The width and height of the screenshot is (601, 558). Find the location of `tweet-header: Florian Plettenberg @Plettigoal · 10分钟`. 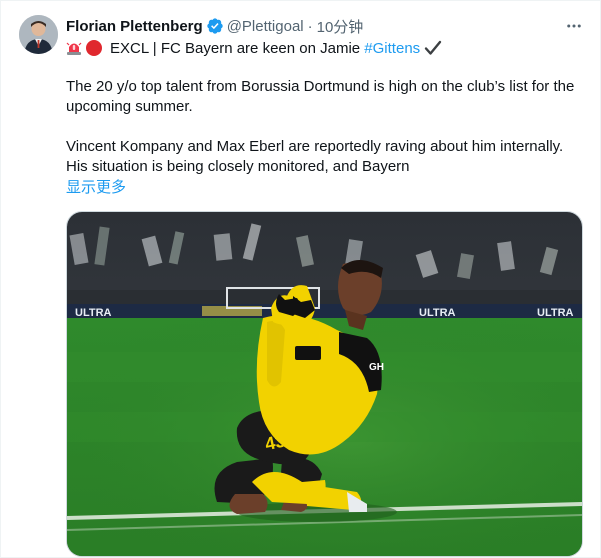

tweet-header: Florian Plettenberg @Plettigoal · 10分钟 is located at coordinates (214, 26).